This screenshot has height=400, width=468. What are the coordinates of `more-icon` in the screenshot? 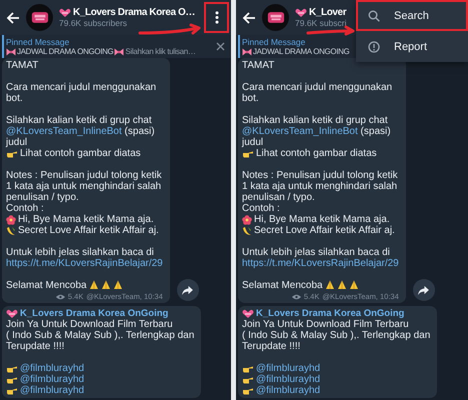 It's located at (216, 17).